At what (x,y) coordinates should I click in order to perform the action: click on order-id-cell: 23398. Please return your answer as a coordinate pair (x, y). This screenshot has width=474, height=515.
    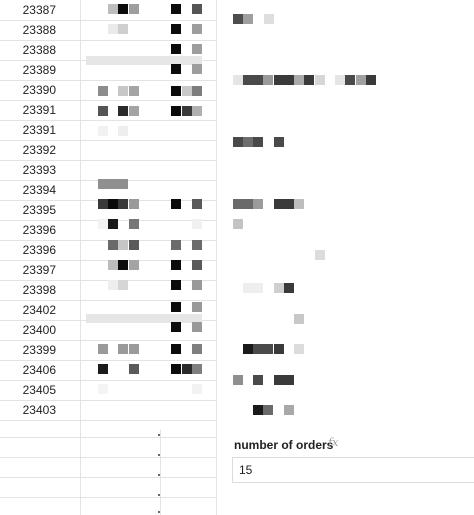
    Looking at the image, I should click on (40, 290).